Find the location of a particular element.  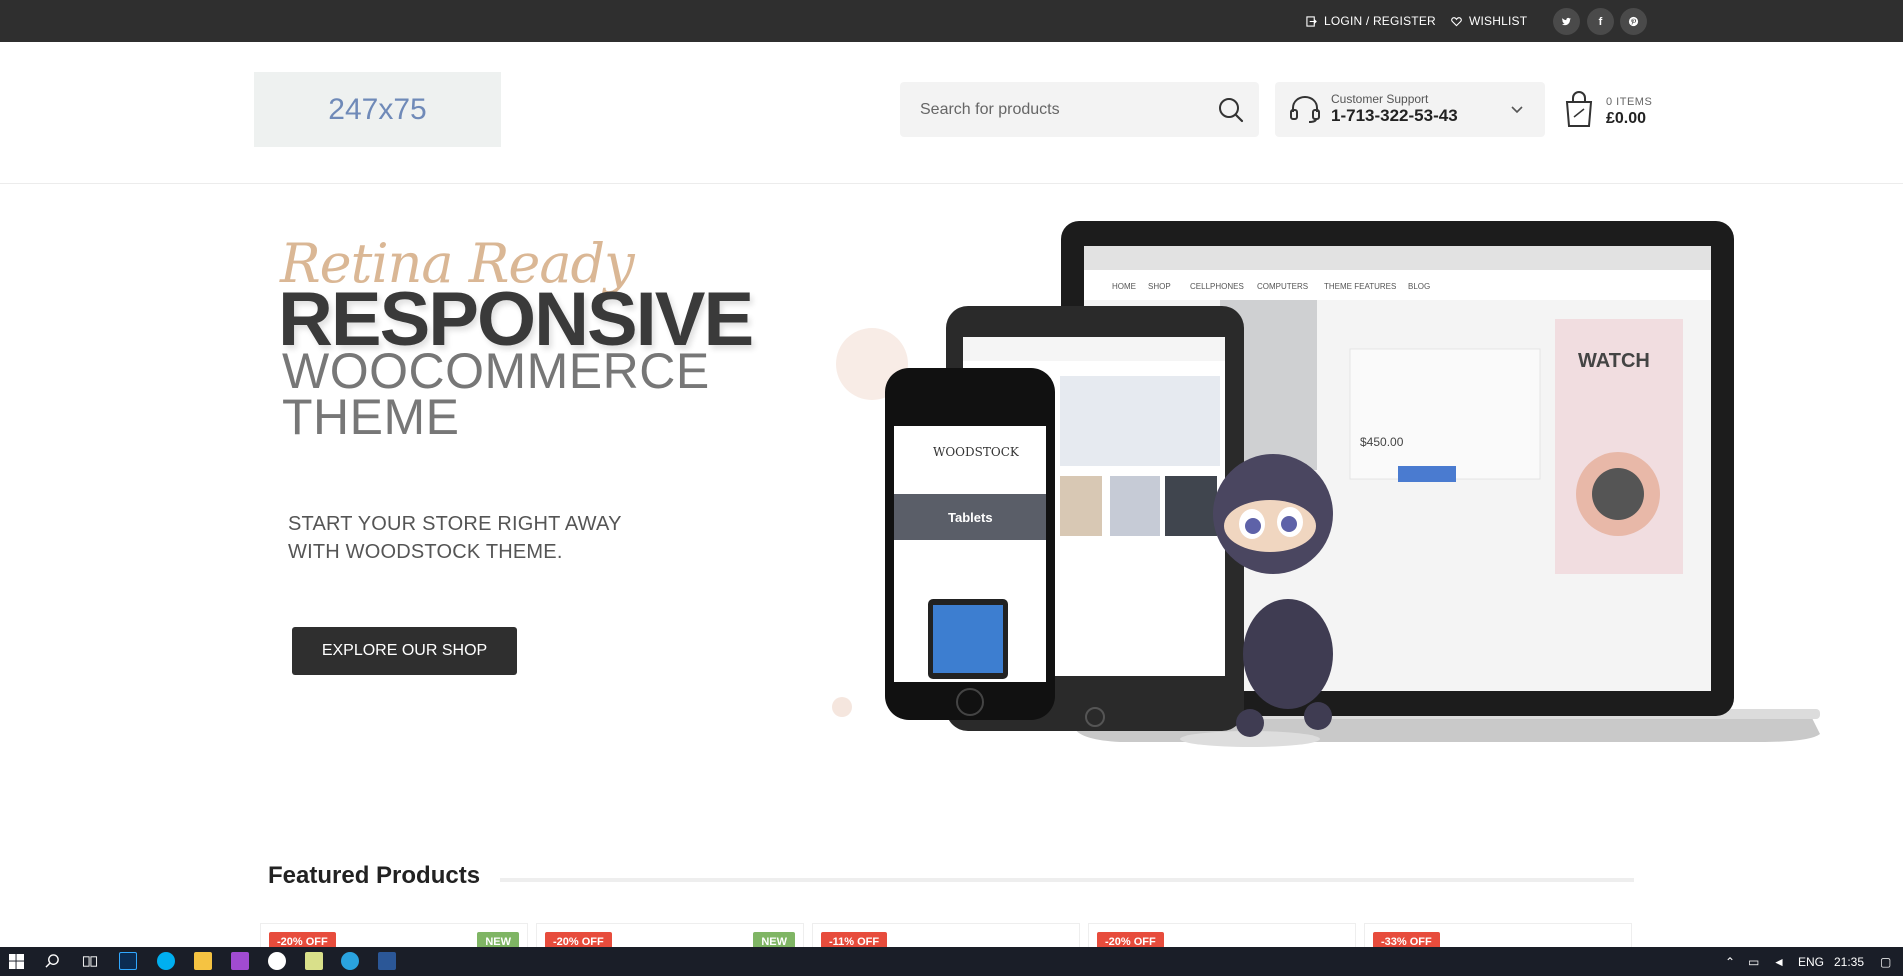

phone-brand-text: WOODSTOCK is located at coordinates (976, 452).